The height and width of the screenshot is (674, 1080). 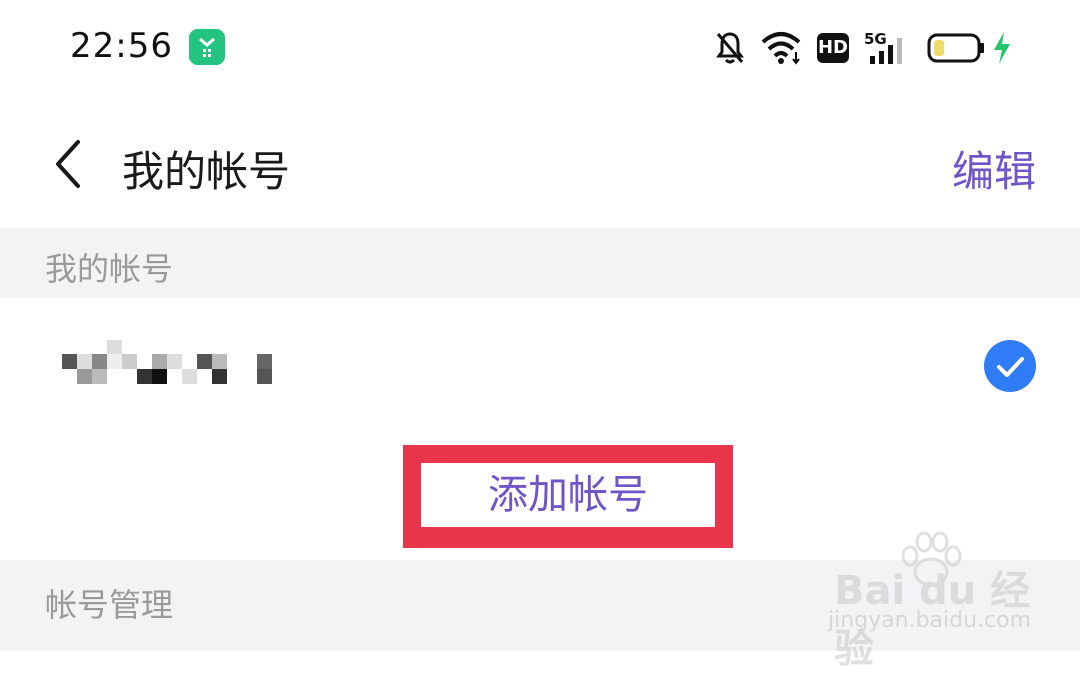 I want to click on back-arrow-icon, so click(x=68, y=164).